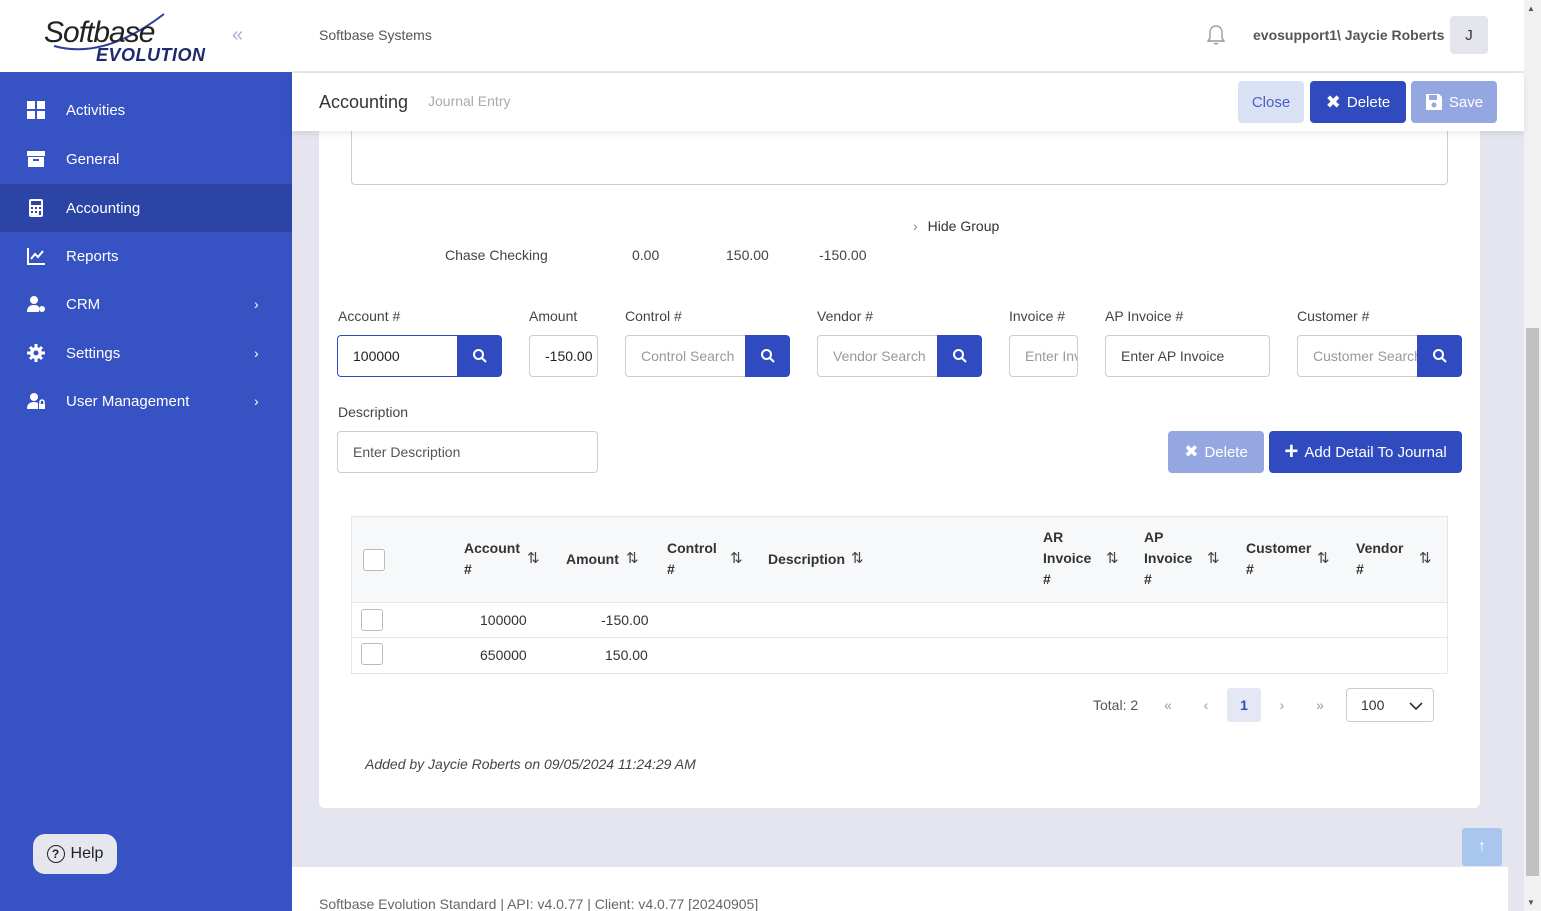 This screenshot has width=1541, height=911. I want to click on scrollbar-thumb, so click(1532, 602).